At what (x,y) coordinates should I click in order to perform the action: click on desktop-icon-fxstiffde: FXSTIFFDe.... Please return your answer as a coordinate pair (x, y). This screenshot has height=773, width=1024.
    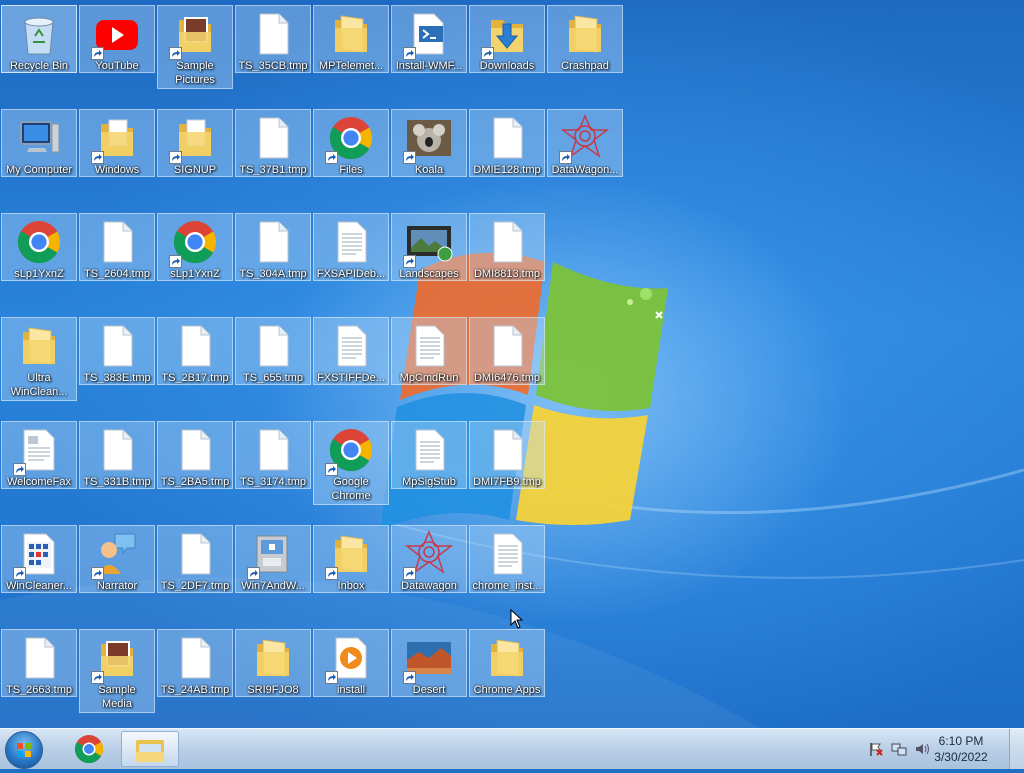
    Looking at the image, I should click on (351, 351).